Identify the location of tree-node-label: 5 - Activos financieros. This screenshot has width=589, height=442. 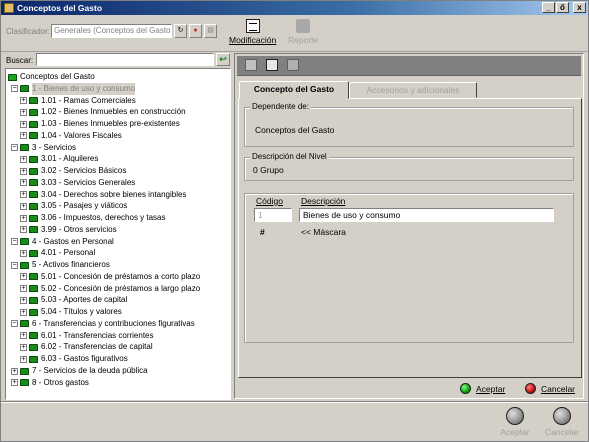
(71, 265).